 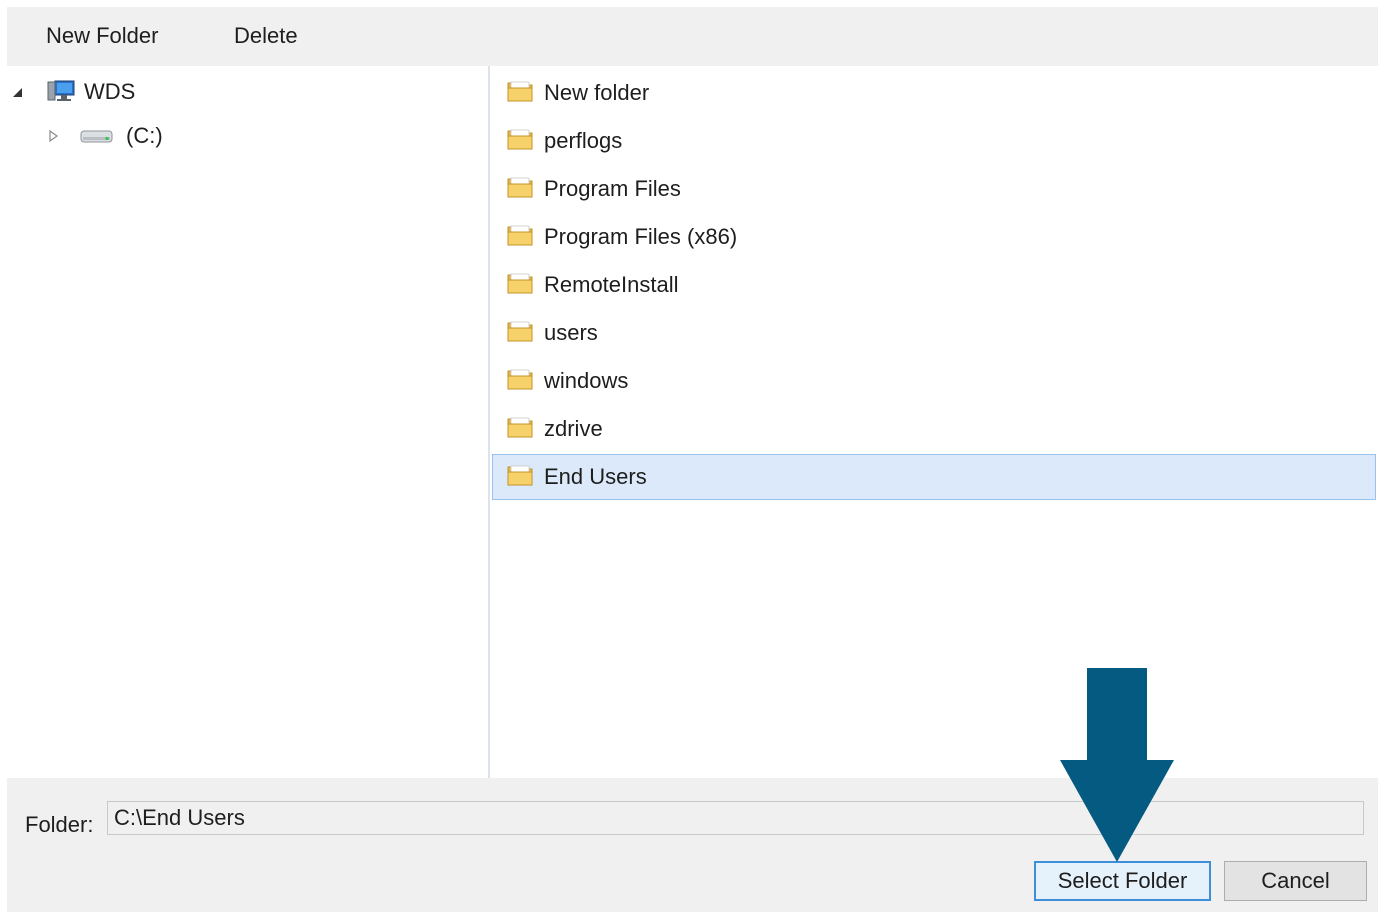 I want to click on folder-path-input, so click(x=735, y=818).